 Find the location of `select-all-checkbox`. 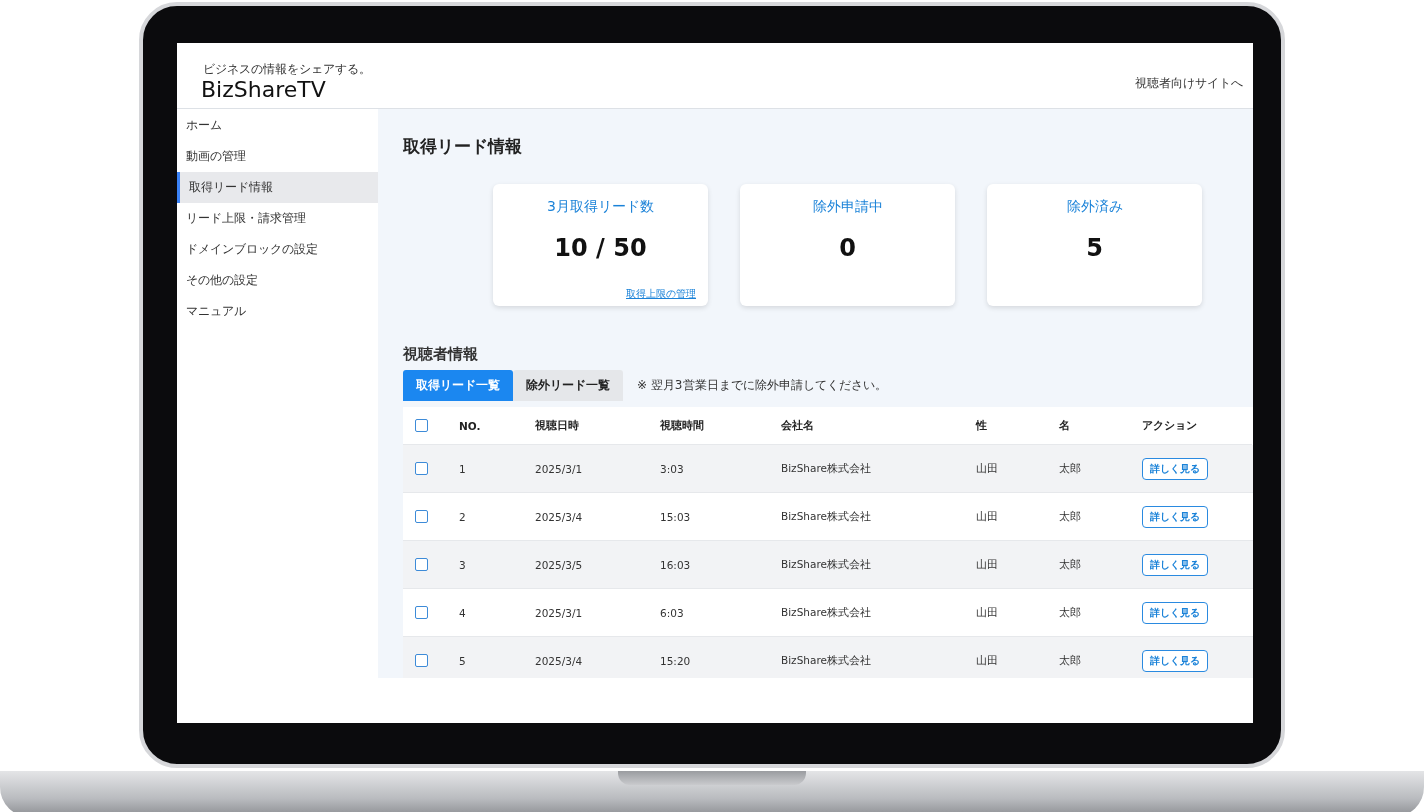

select-all-checkbox is located at coordinates (421, 425).